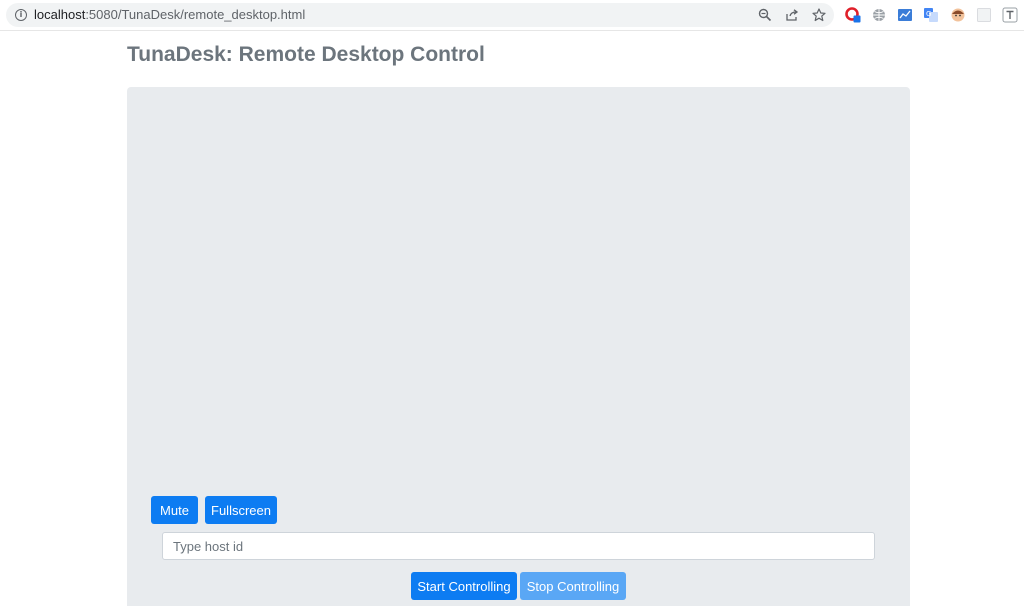 This screenshot has width=1024, height=606. What do you see at coordinates (879, 15) in the screenshot?
I see `globe-extension-icon` at bounding box center [879, 15].